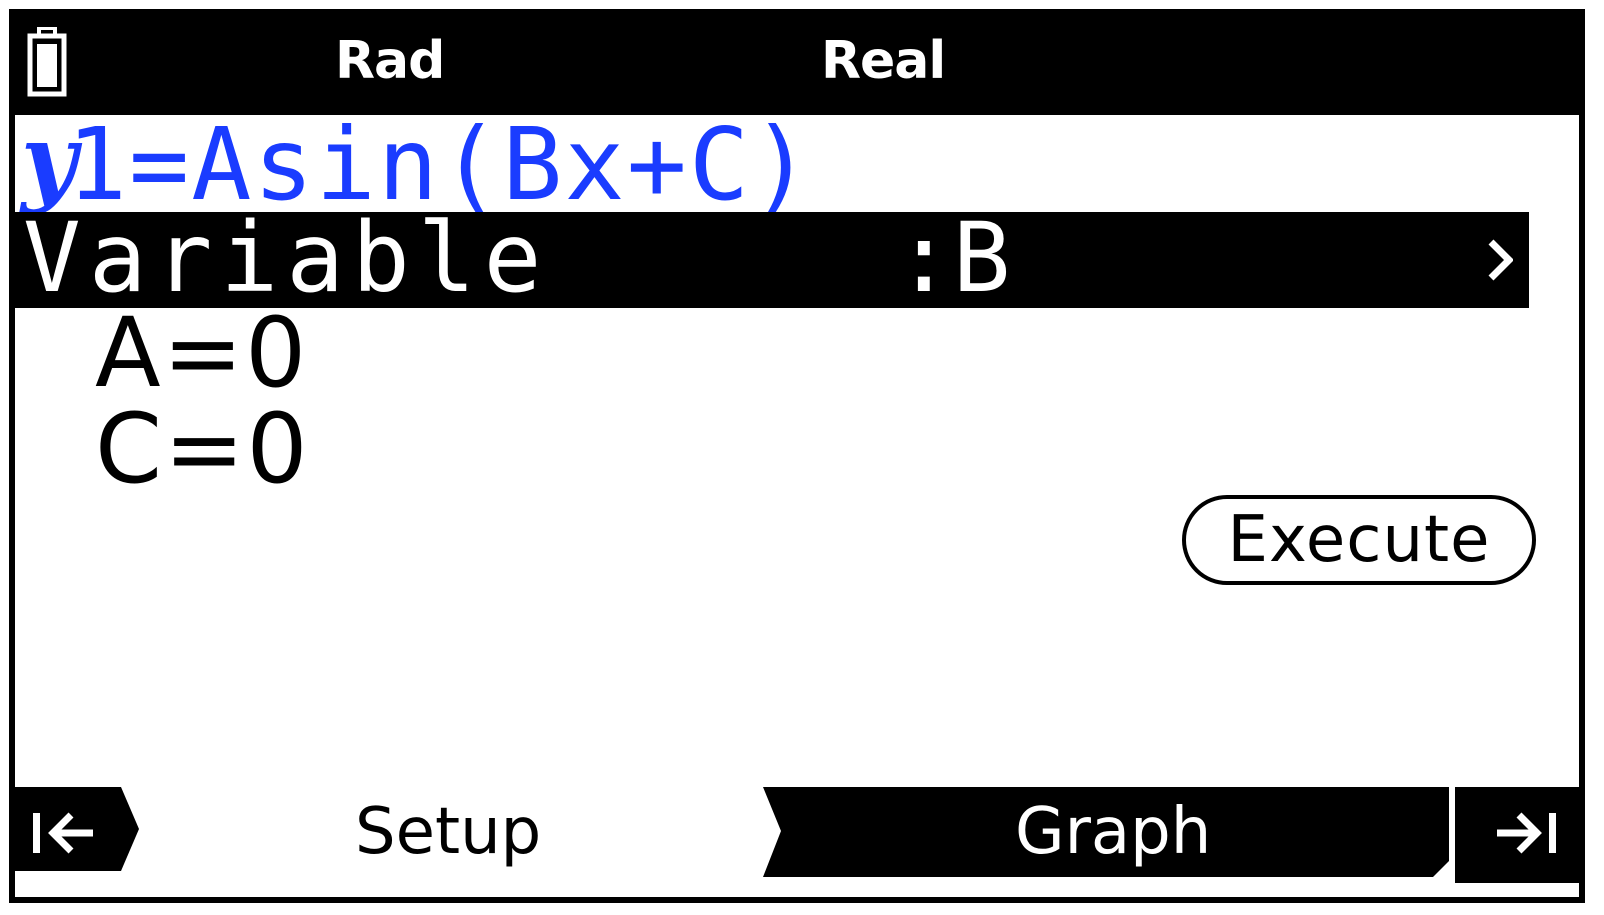 The width and height of the screenshot is (1604, 915). Describe the element at coordinates (390, 61) in the screenshot. I see `angle-unit-indicator: Rad` at that location.